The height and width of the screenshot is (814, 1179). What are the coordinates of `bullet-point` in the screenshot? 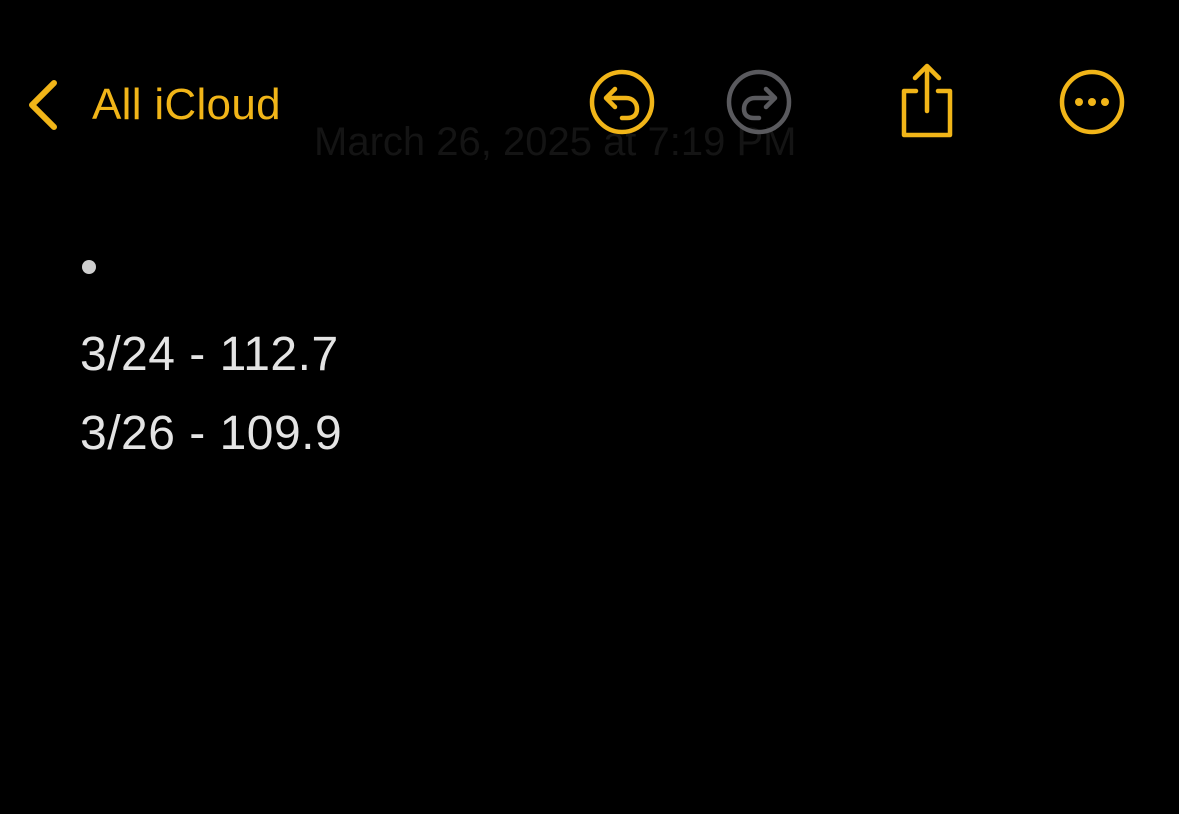 It's located at (89, 267).